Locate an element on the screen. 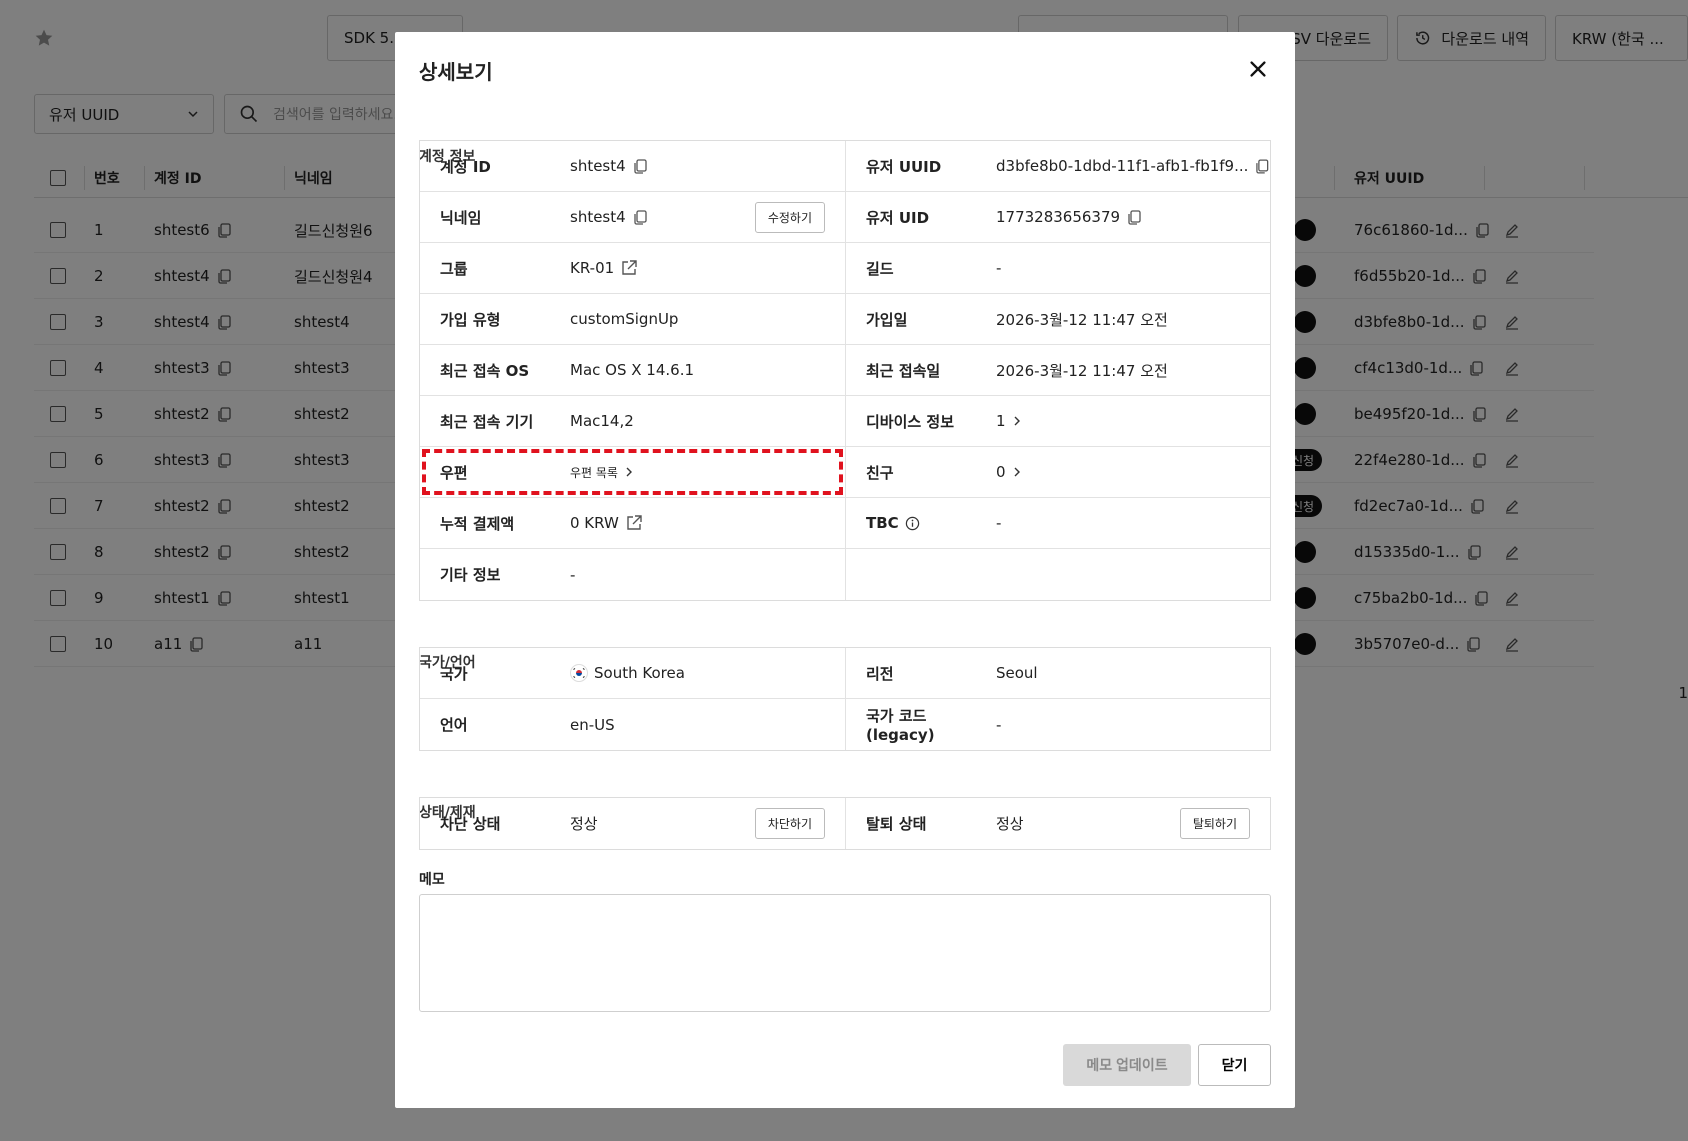 The image size is (1688, 1141). status-info-grid: 차단 상태 정상 차단하기 탈퇴 상태 정상 탈퇴하기 is located at coordinates (845, 823).